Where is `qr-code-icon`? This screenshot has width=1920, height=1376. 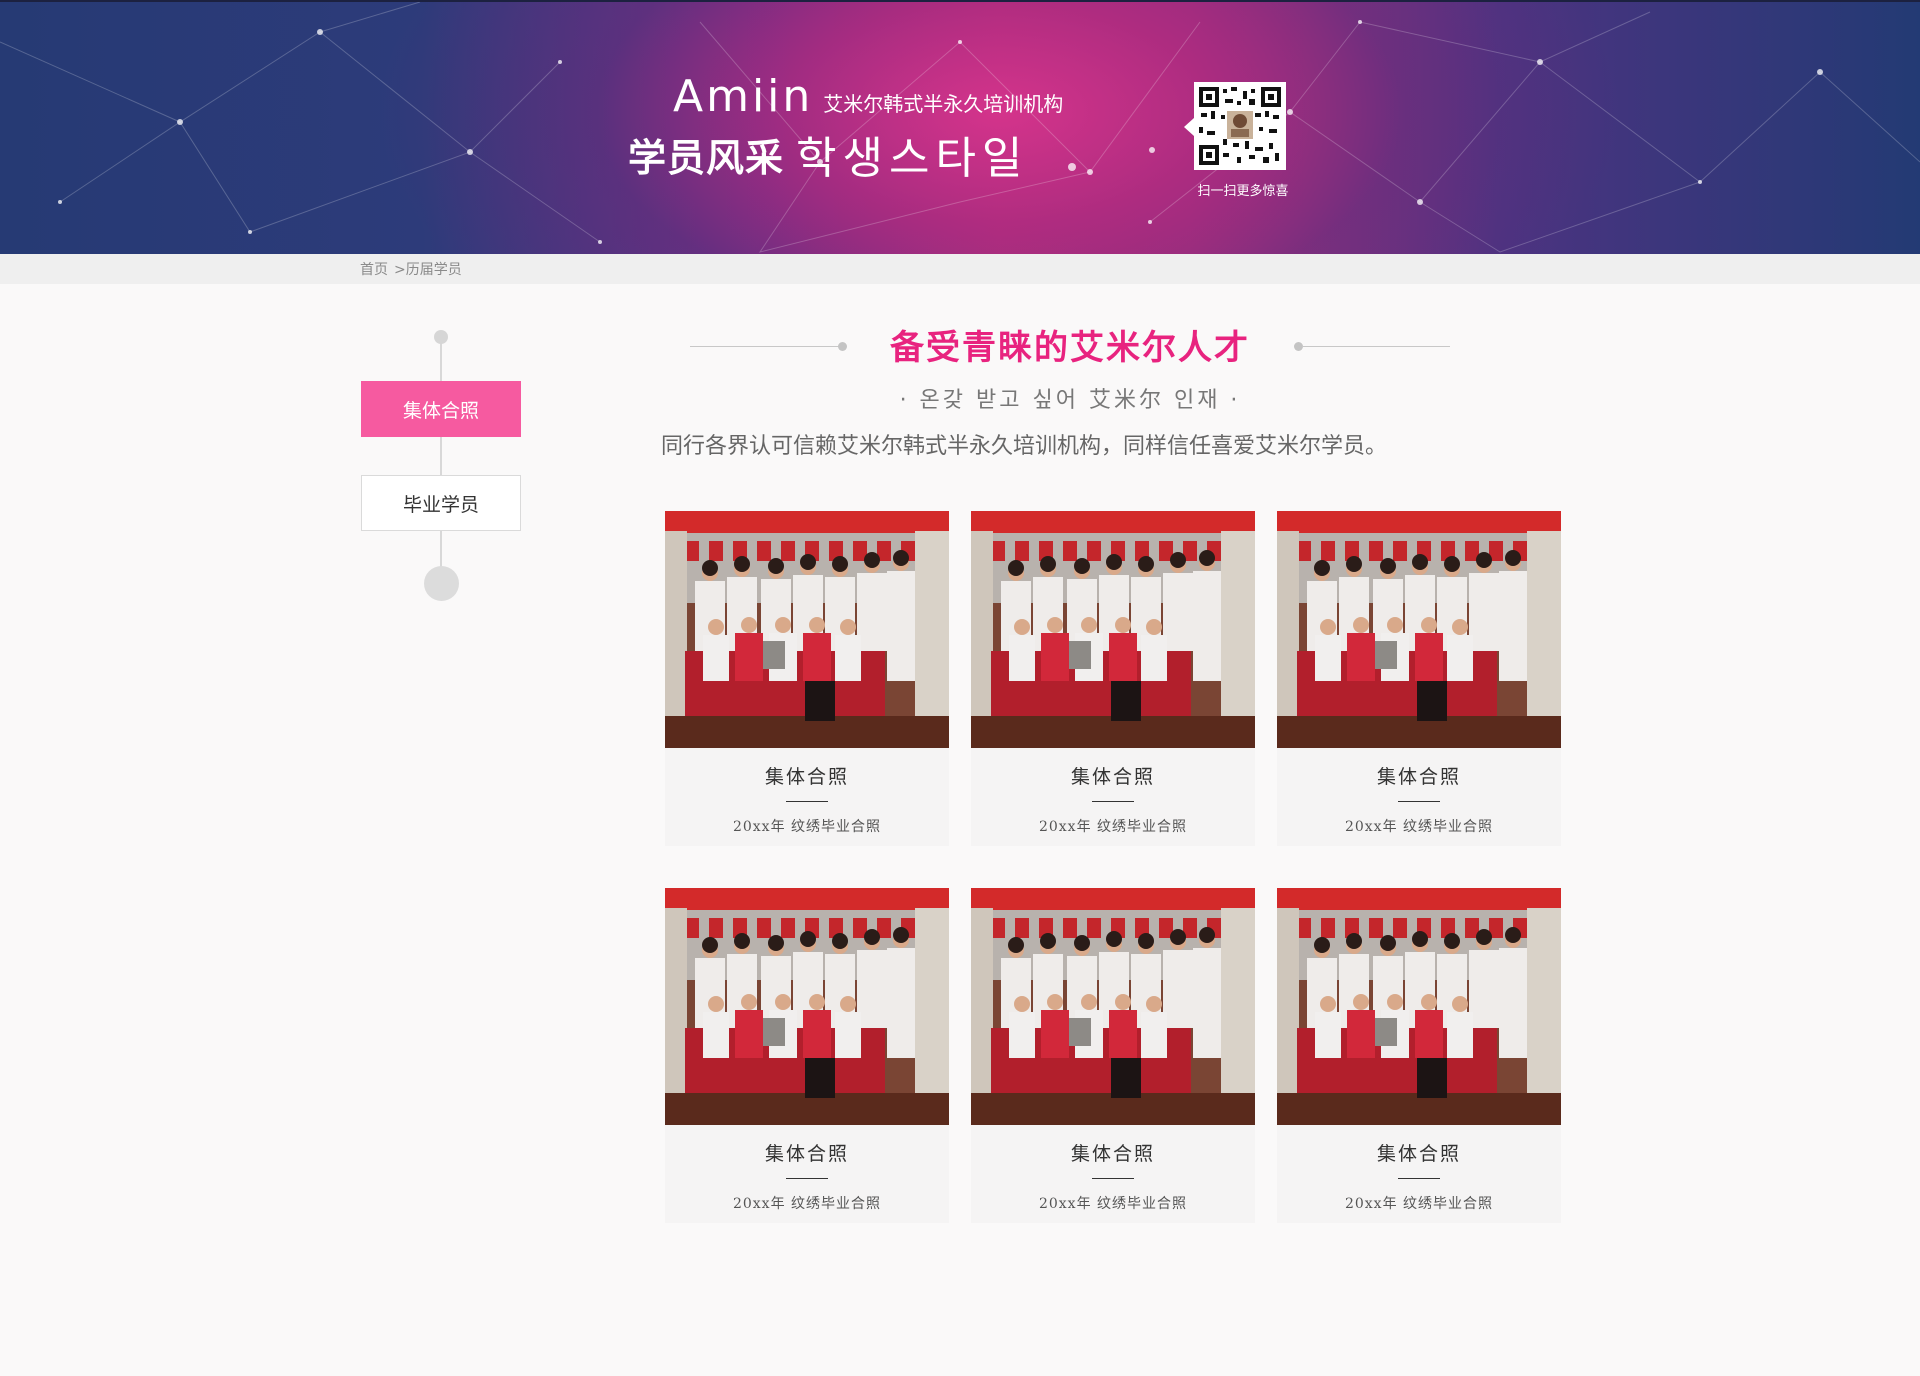 qr-code-icon is located at coordinates (1240, 126).